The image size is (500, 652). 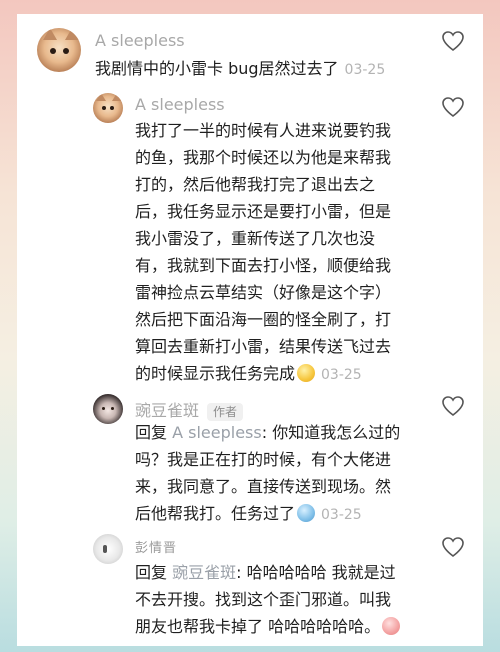 What do you see at coordinates (156, 546) in the screenshot?
I see `comment-username: 彭情晋` at bounding box center [156, 546].